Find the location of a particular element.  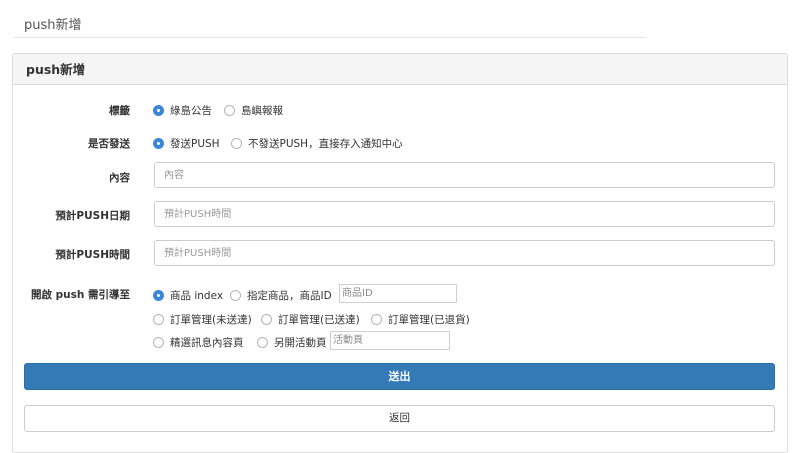

target-option-product-index: 商品 index is located at coordinates (188, 295).